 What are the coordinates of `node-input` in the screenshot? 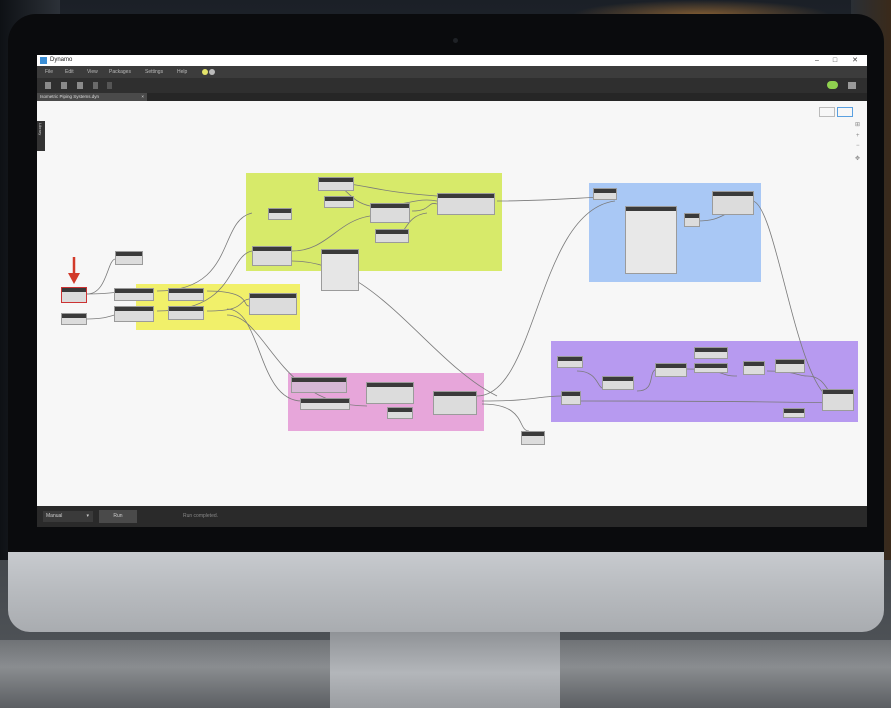 It's located at (74, 319).